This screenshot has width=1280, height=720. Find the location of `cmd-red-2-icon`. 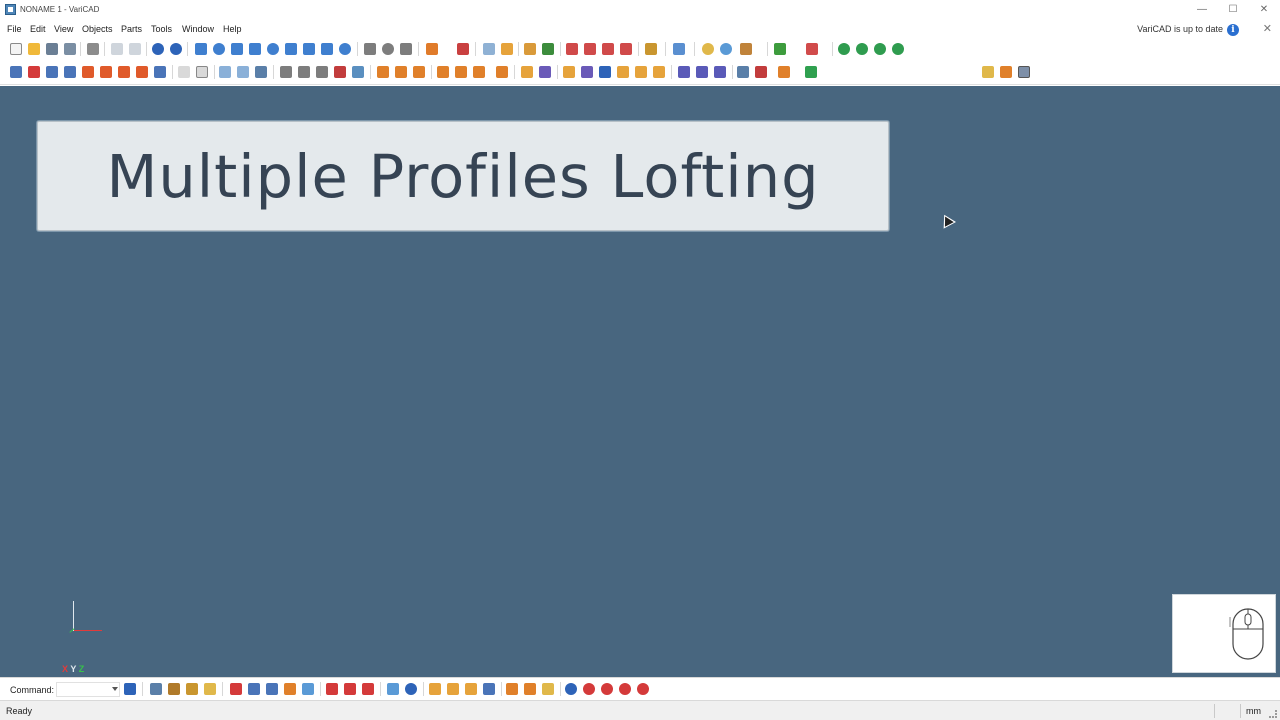

cmd-red-2-icon is located at coordinates (350, 689).